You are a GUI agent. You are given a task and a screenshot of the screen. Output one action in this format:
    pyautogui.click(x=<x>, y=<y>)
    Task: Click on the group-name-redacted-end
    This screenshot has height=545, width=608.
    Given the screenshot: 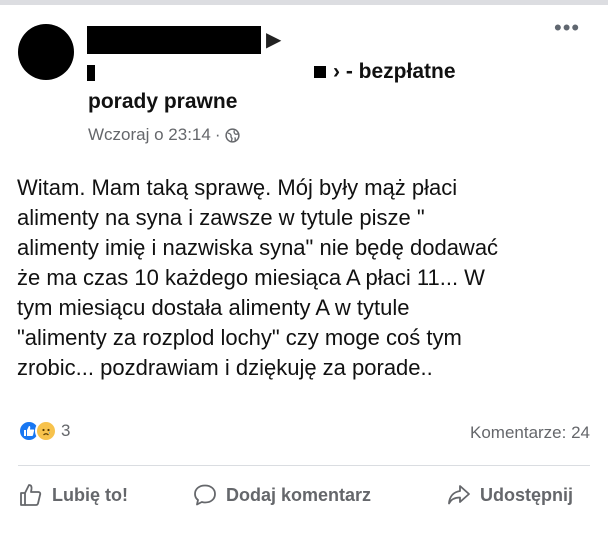 What is the action you would take?
    pyautogui.click(x=320, y=72)
    